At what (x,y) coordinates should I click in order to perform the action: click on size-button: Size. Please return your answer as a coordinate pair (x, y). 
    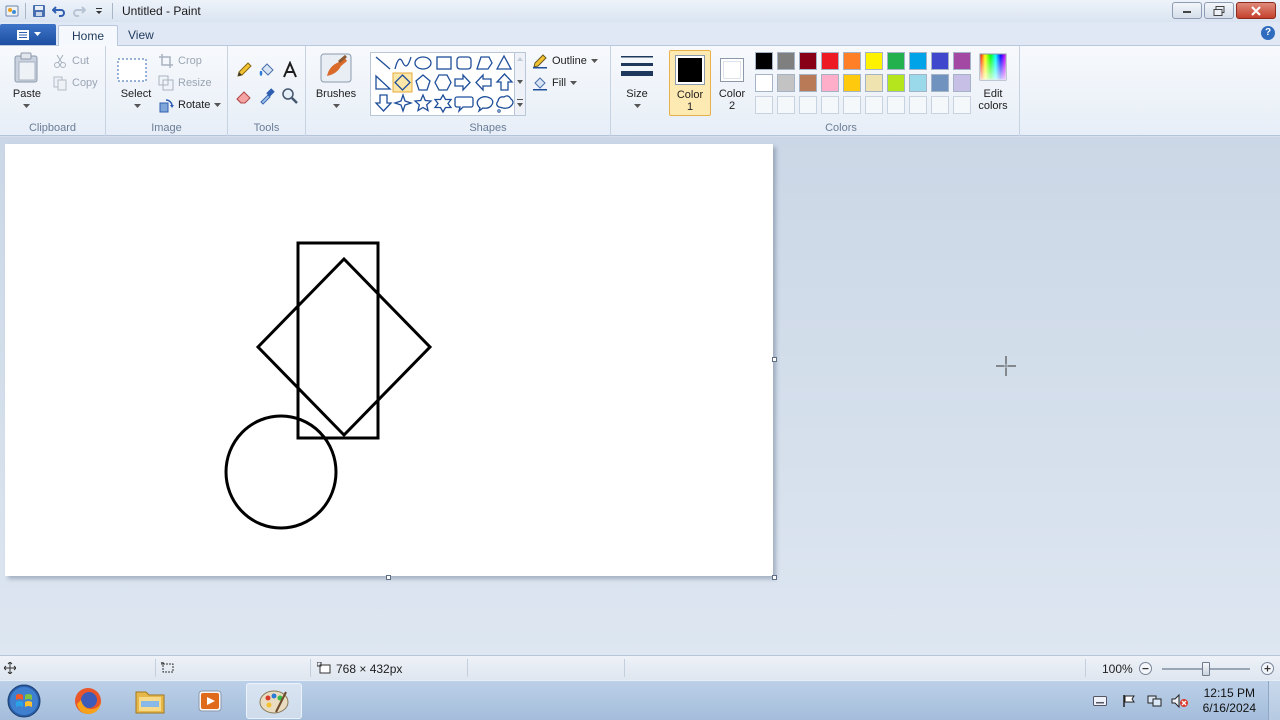
    Looking at the image, I should click on (637, 83).